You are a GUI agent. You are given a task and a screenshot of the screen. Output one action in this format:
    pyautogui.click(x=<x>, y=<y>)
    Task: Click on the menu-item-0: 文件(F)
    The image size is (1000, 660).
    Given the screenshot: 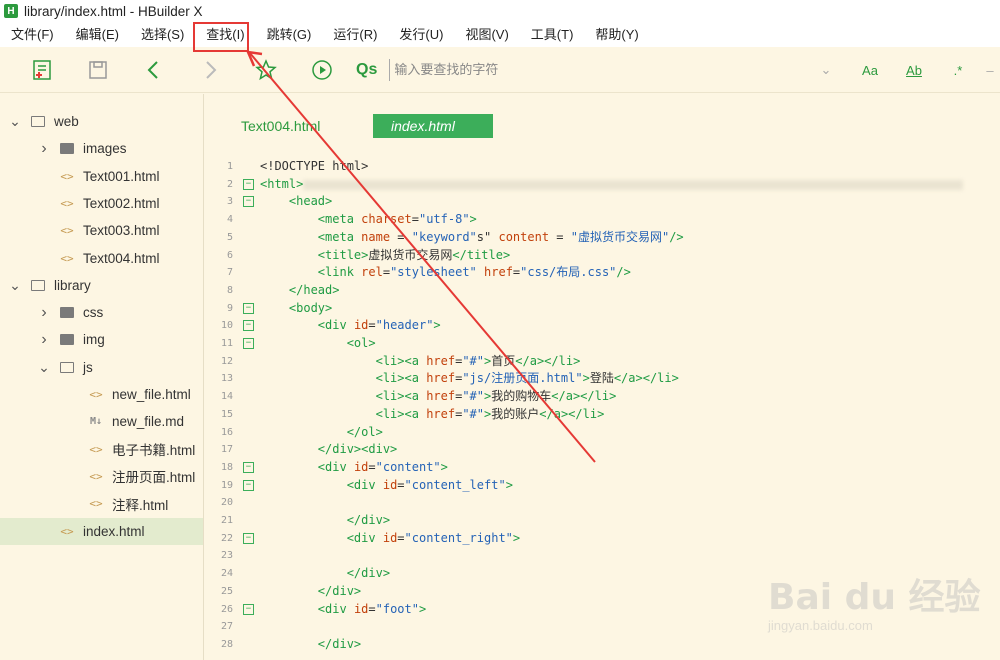 What is the action you would take?
    pyautogui.click(x=32, y=34)
    